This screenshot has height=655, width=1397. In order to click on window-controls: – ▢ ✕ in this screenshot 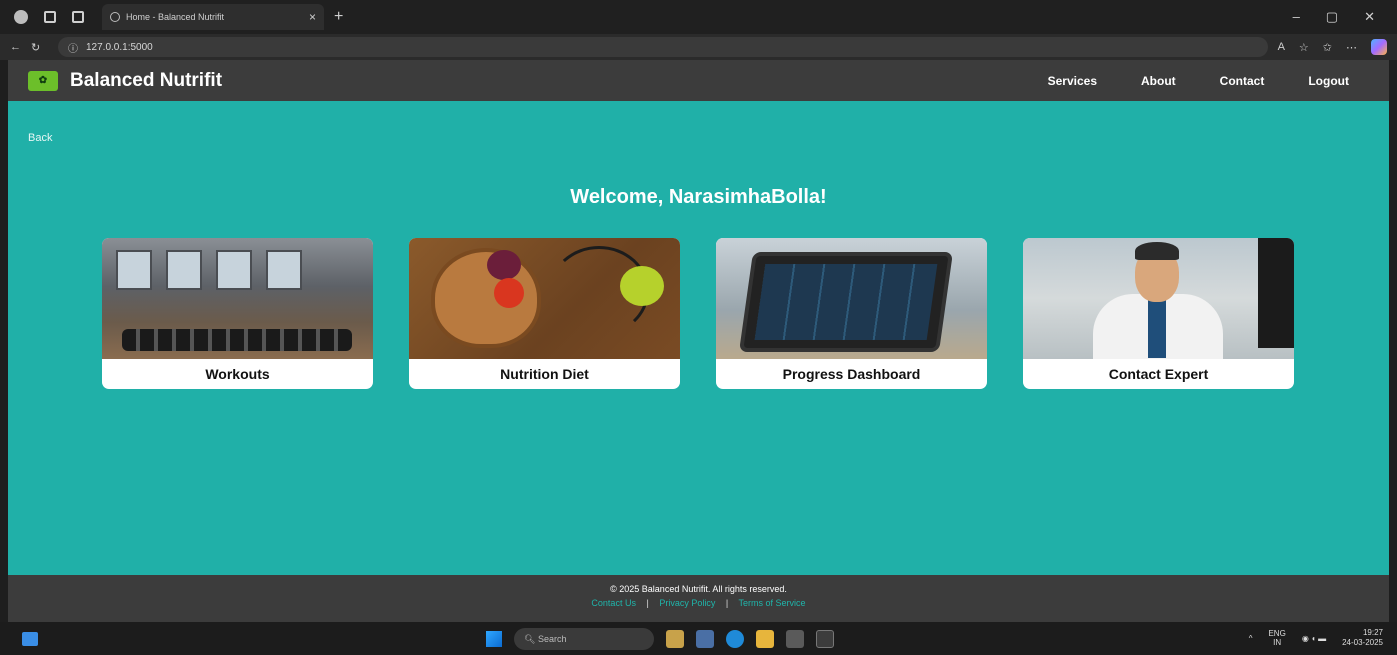, I will do `click(1334, 17)`.